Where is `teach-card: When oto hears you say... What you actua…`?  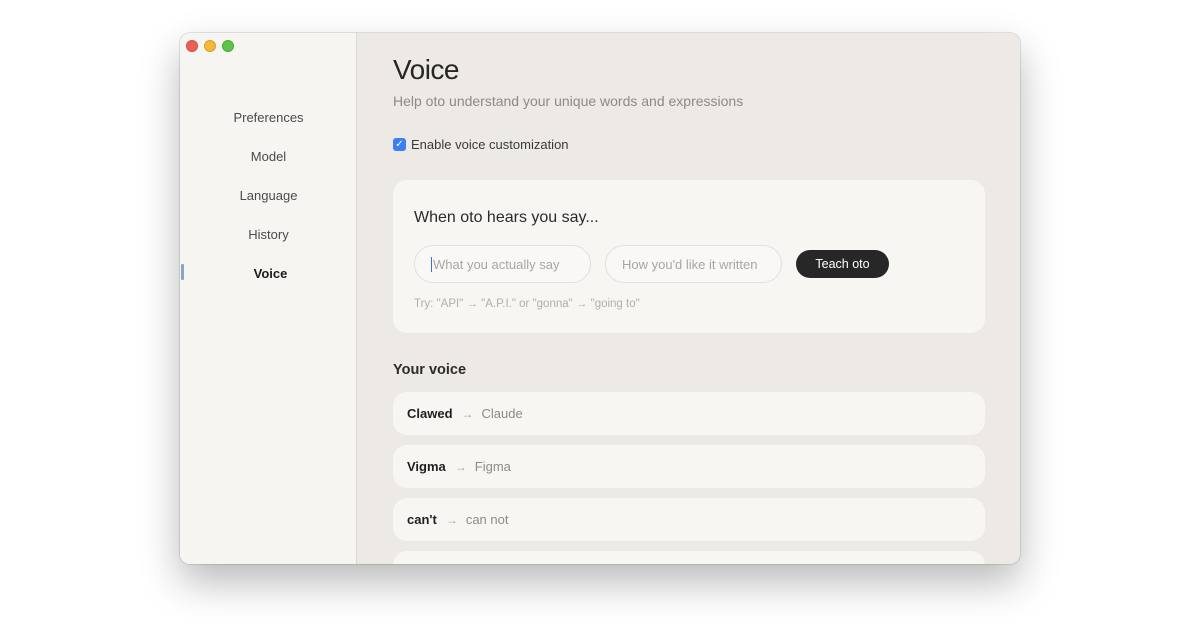 teach-card: When oto hears you say... What you actua… is located at coordinates (689, 256).